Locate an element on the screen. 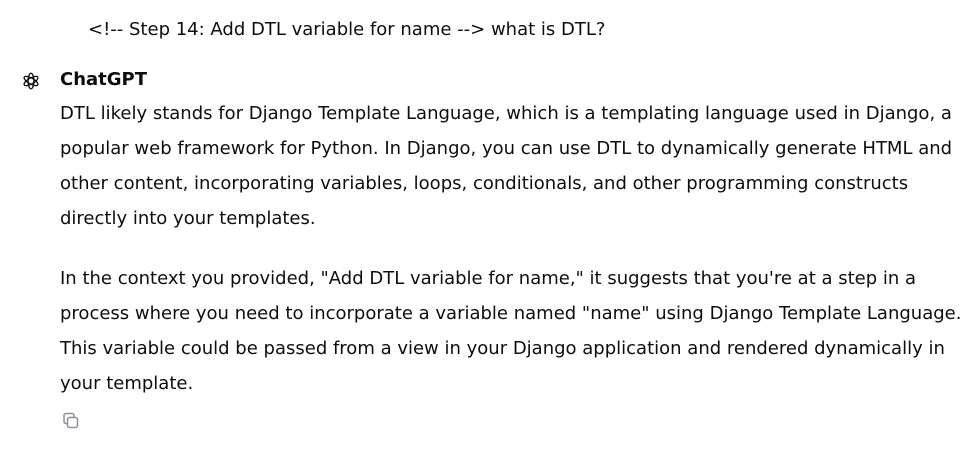 This screenshot has height=450, width=979. chatgpt-logo-icon is located at coordinates (31, 81).